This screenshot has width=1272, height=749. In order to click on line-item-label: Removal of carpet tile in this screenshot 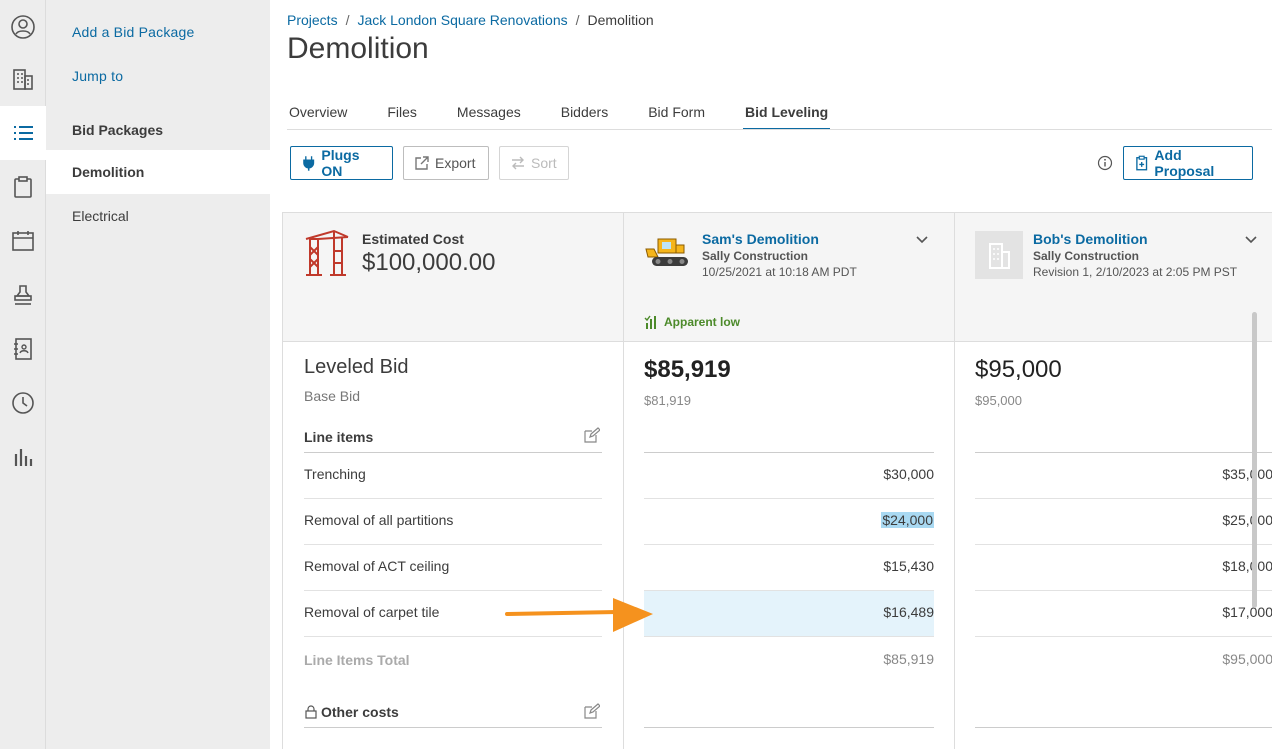, I will do `click(372, 612)`.